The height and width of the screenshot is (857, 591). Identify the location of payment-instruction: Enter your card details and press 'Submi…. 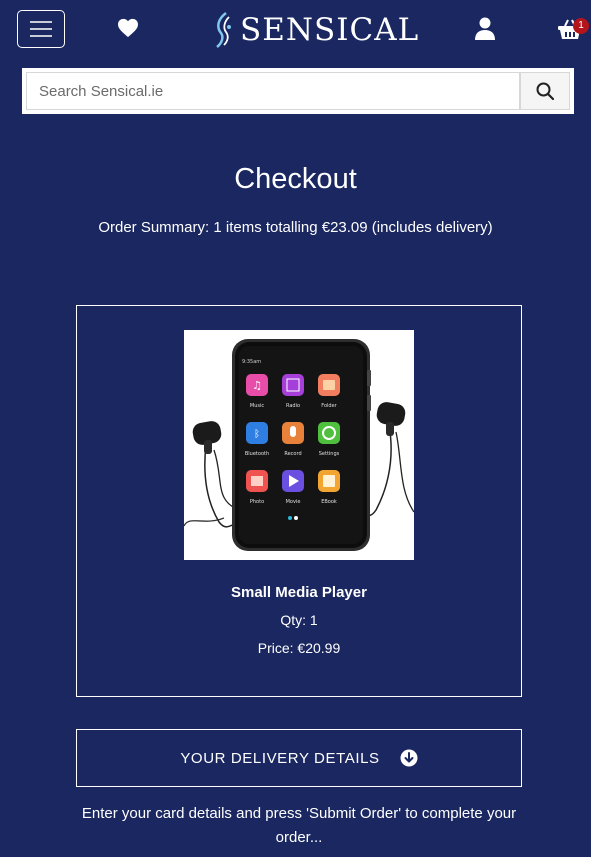
(299, 825).